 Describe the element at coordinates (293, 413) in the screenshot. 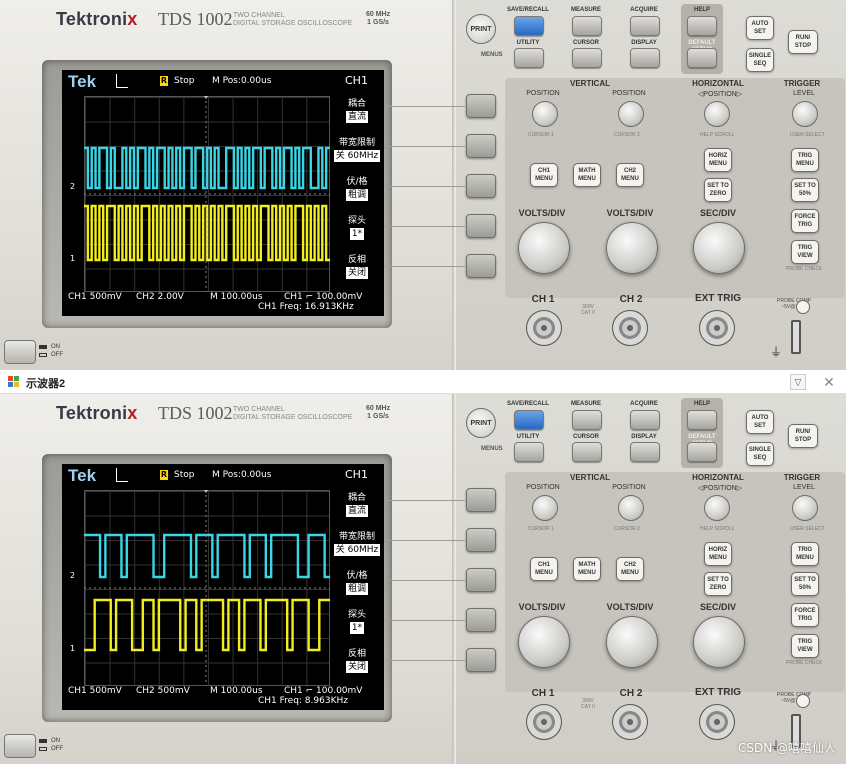

I see `model-subtitle: TWO CHANNEL DIGITAL STORAGE OSCILLOSCOPE` at that location.